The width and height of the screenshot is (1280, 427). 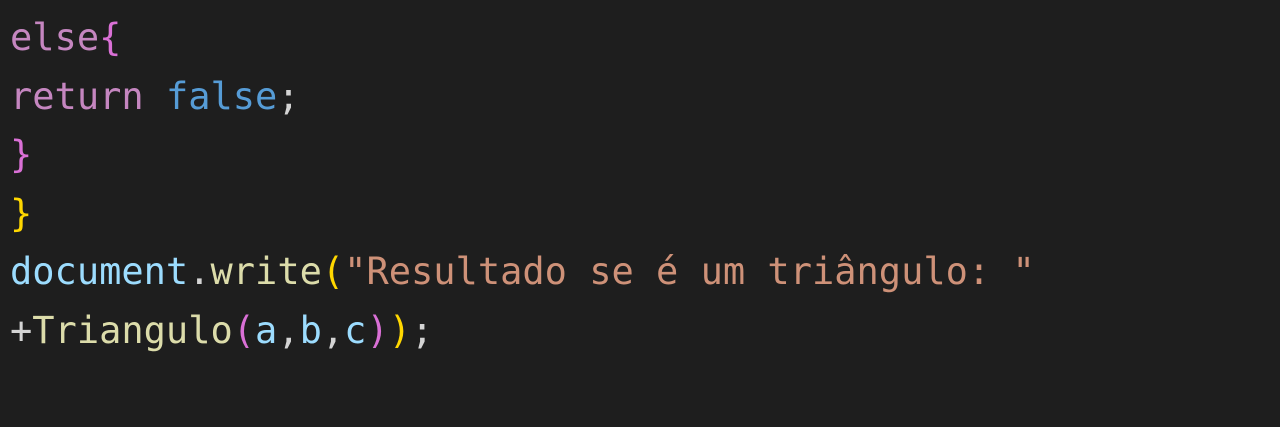 I want to click on code-token-keyword: else, so click(x=55, y=37).